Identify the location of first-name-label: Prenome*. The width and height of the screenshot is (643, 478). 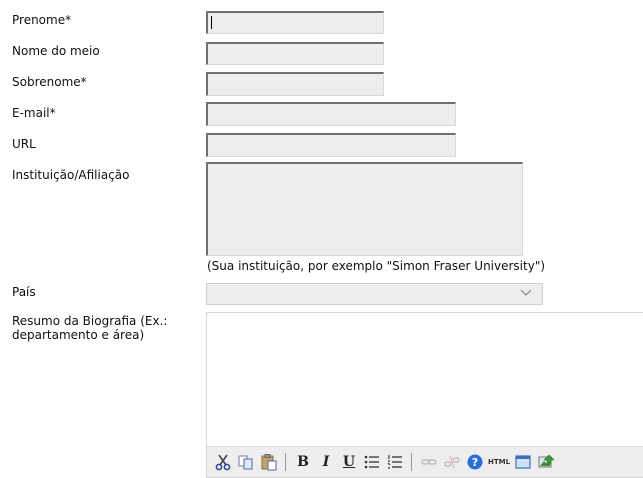
(42, 20).